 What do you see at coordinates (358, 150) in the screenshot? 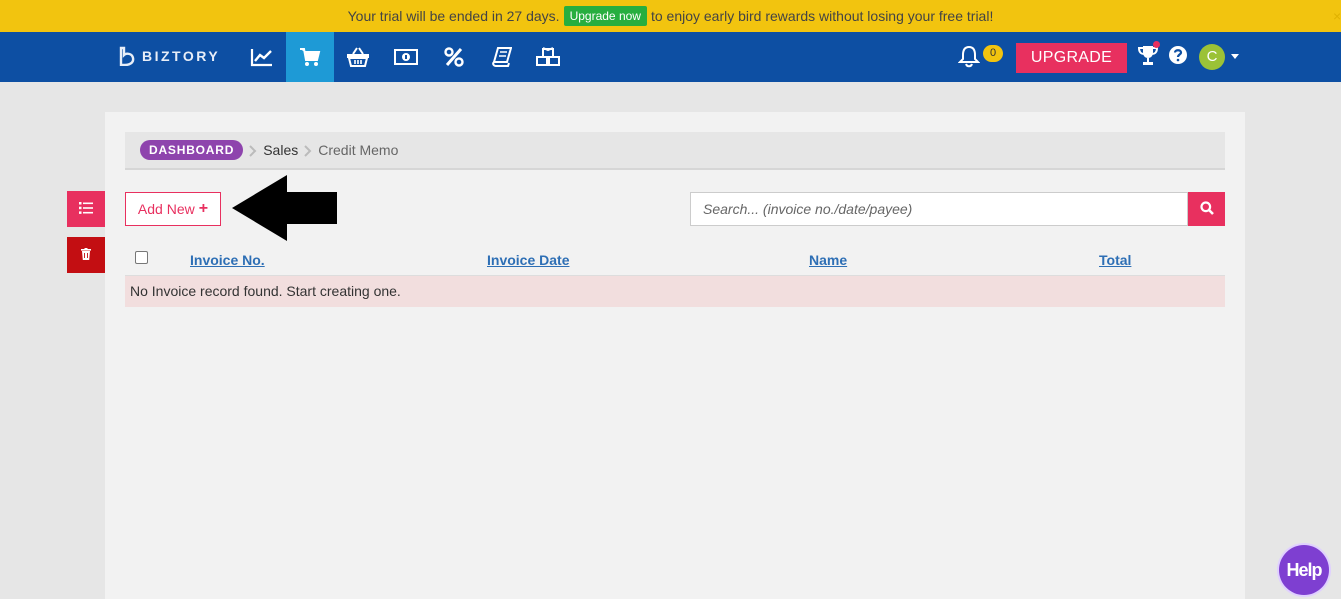
I see `breadcrumb-current: Credit Memo` at bounding box center [358, 150].